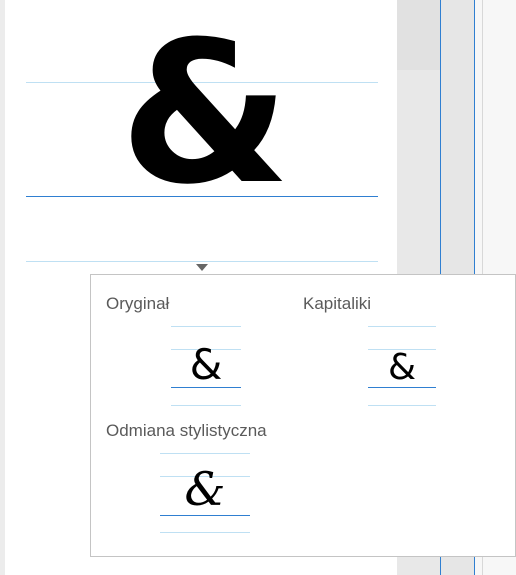 The width and height of the screenshot is (516, 575). I want to click on baseline-guide, so click(202, 196).